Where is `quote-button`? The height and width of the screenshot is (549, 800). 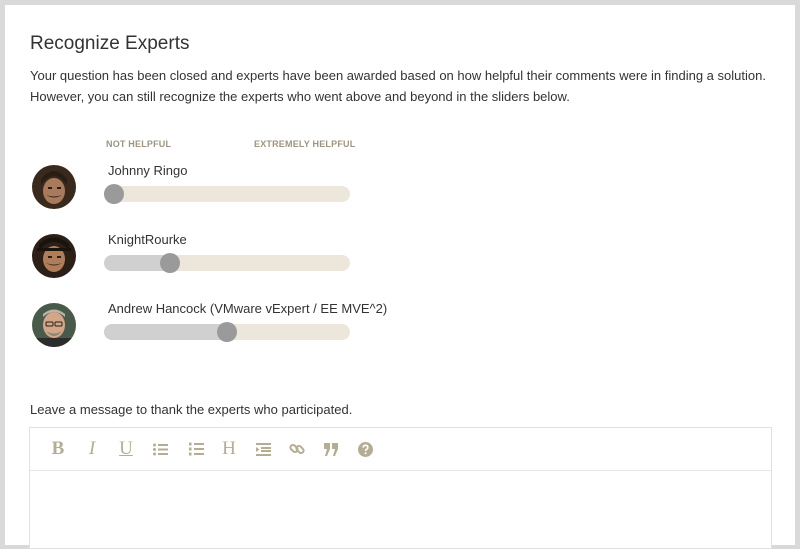 quote-button is located at coordinates (331, 449).